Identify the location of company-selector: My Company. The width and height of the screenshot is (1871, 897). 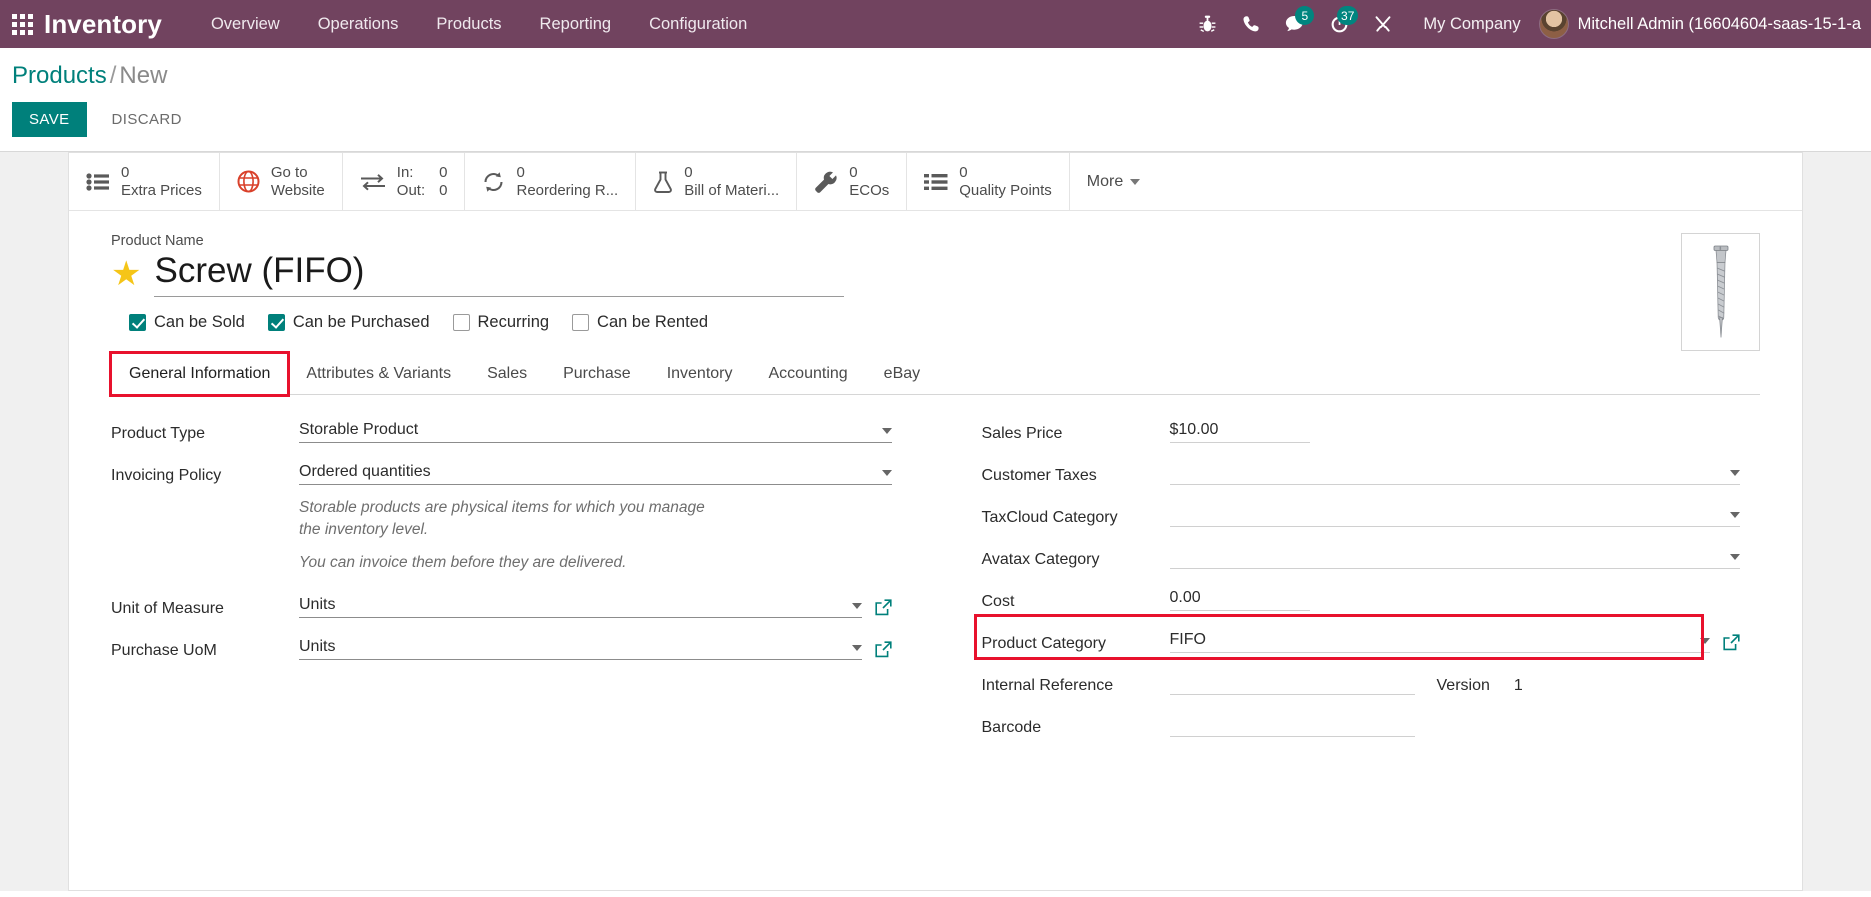
(1471, 24).